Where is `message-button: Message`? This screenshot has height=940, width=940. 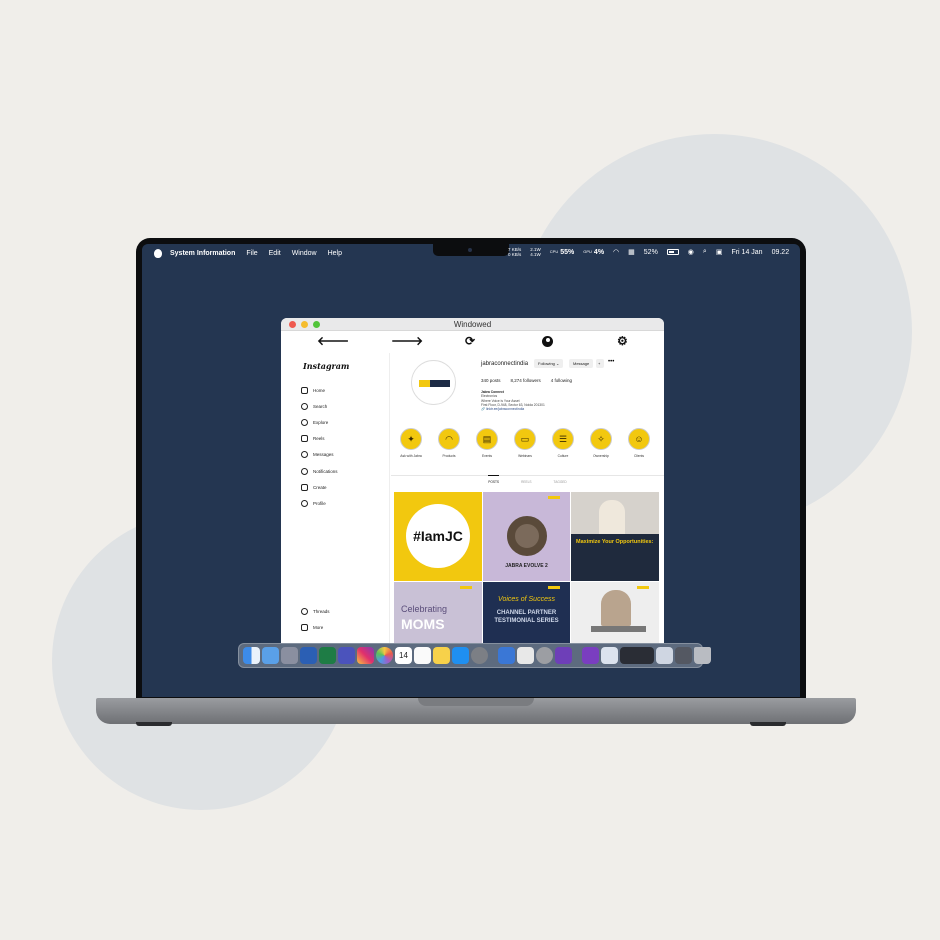
message-button: Message is located at coordinates (581, 363).